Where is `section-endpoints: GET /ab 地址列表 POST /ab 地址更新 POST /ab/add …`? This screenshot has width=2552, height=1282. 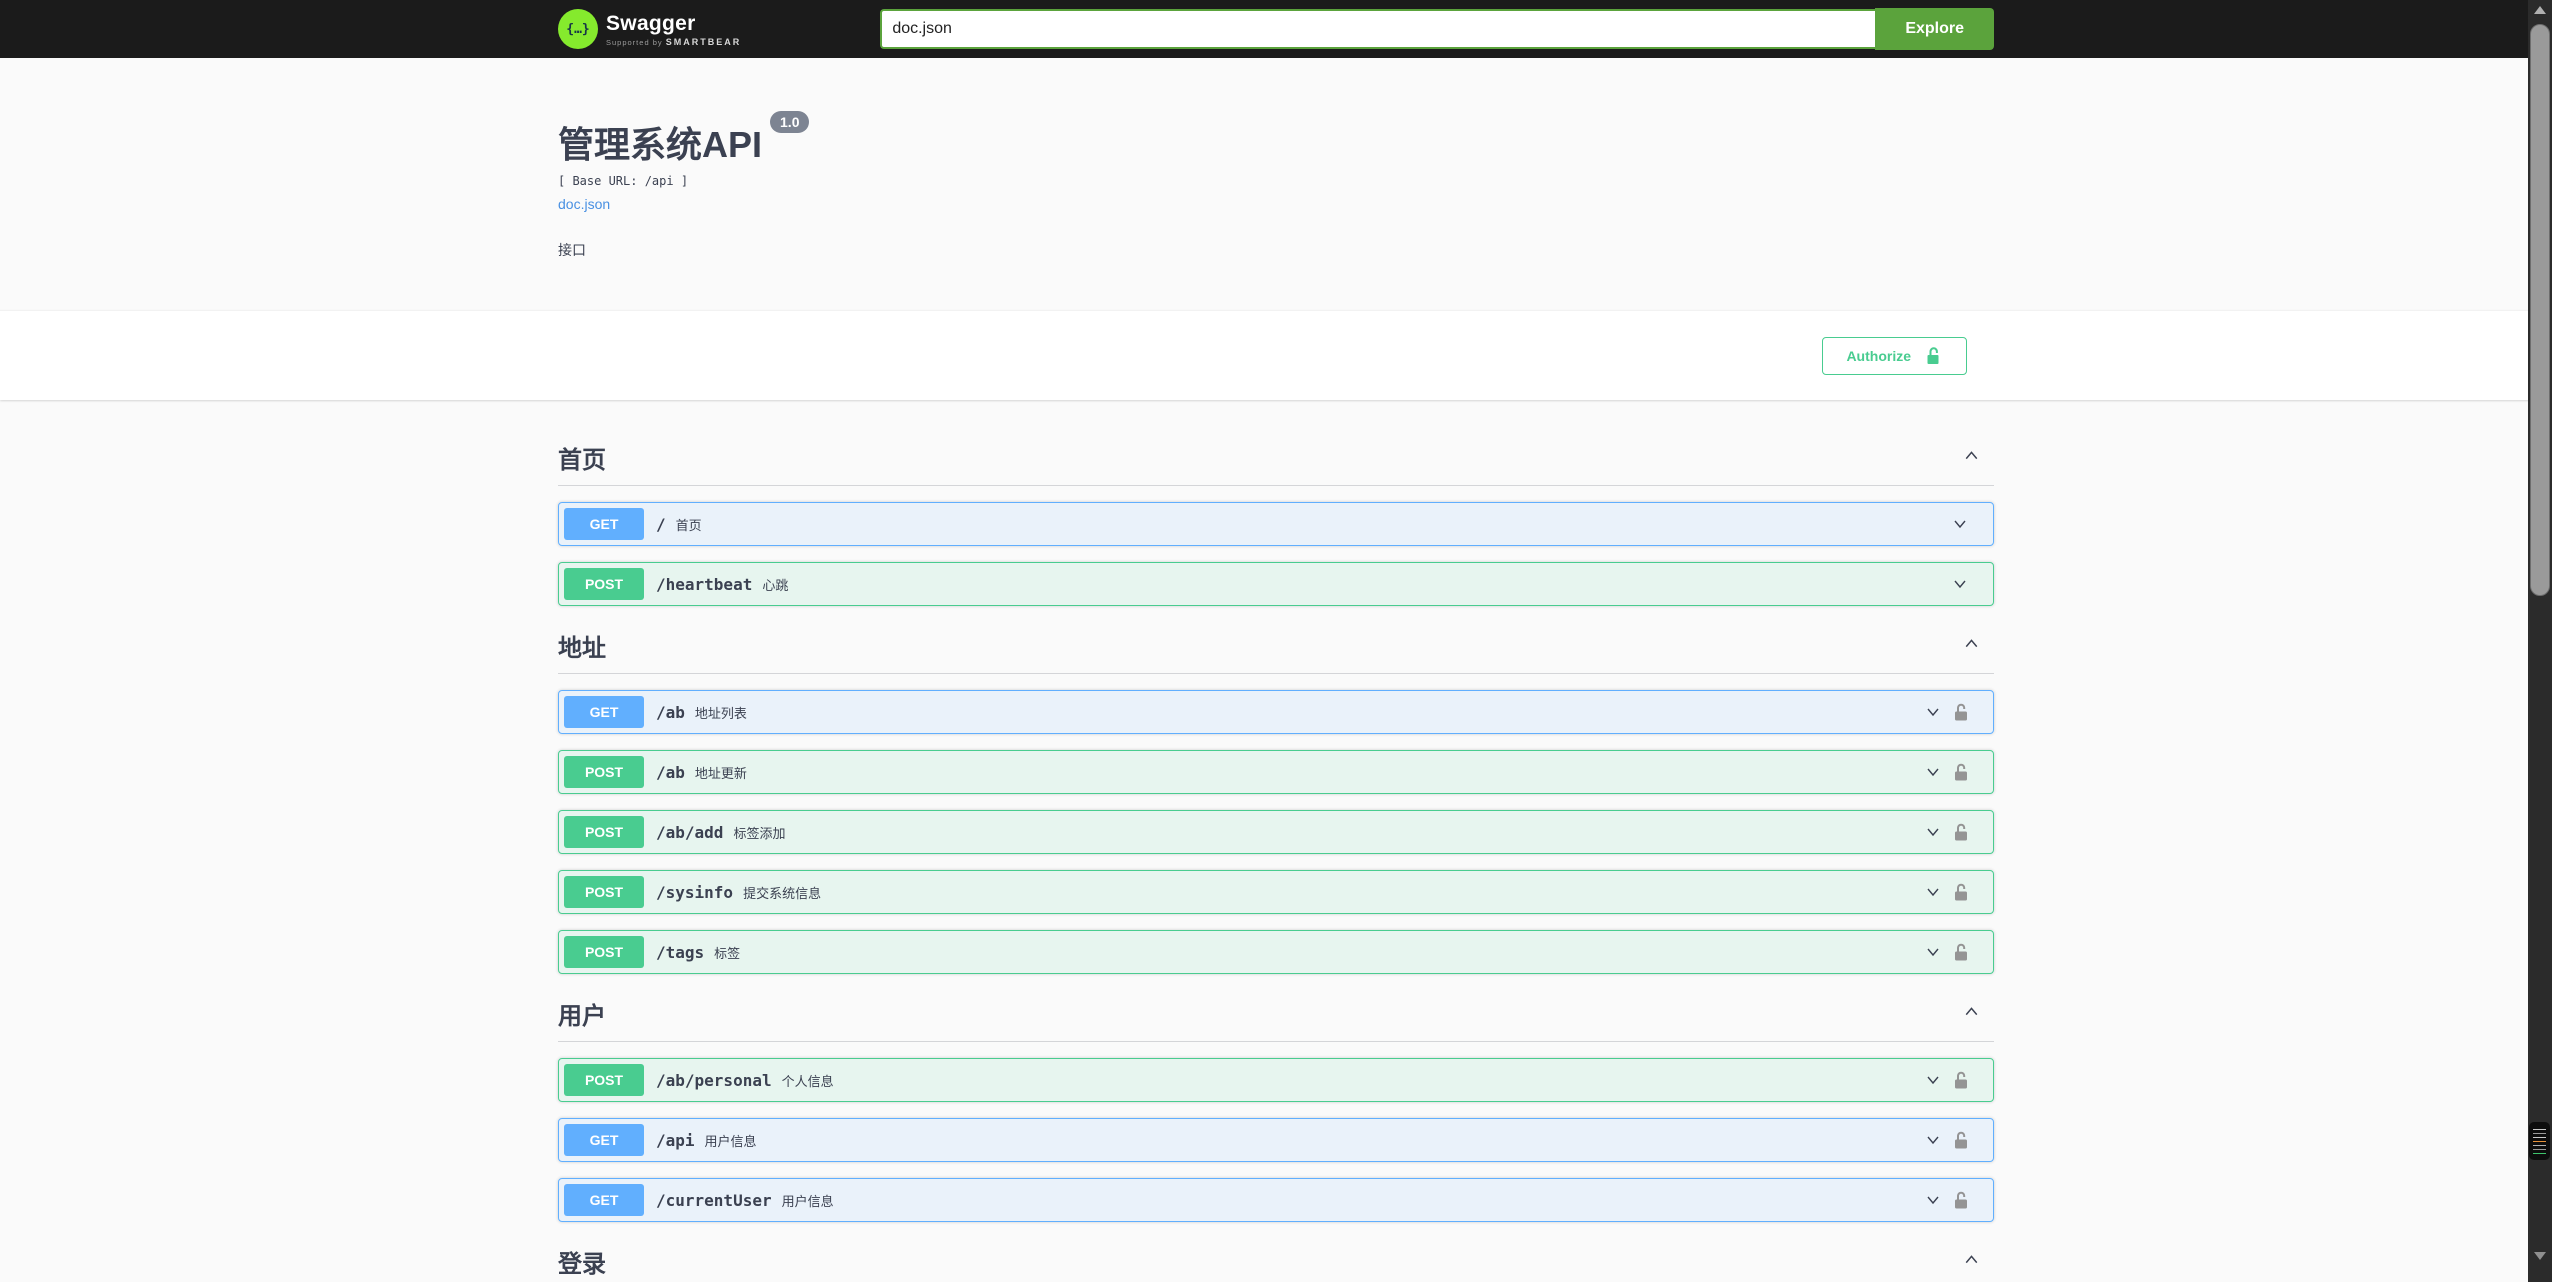
section-endpoints: GET /ab 地址列表 POST /ab 地址更新 POST /ab/add … is located at coordinates (1276, 832).